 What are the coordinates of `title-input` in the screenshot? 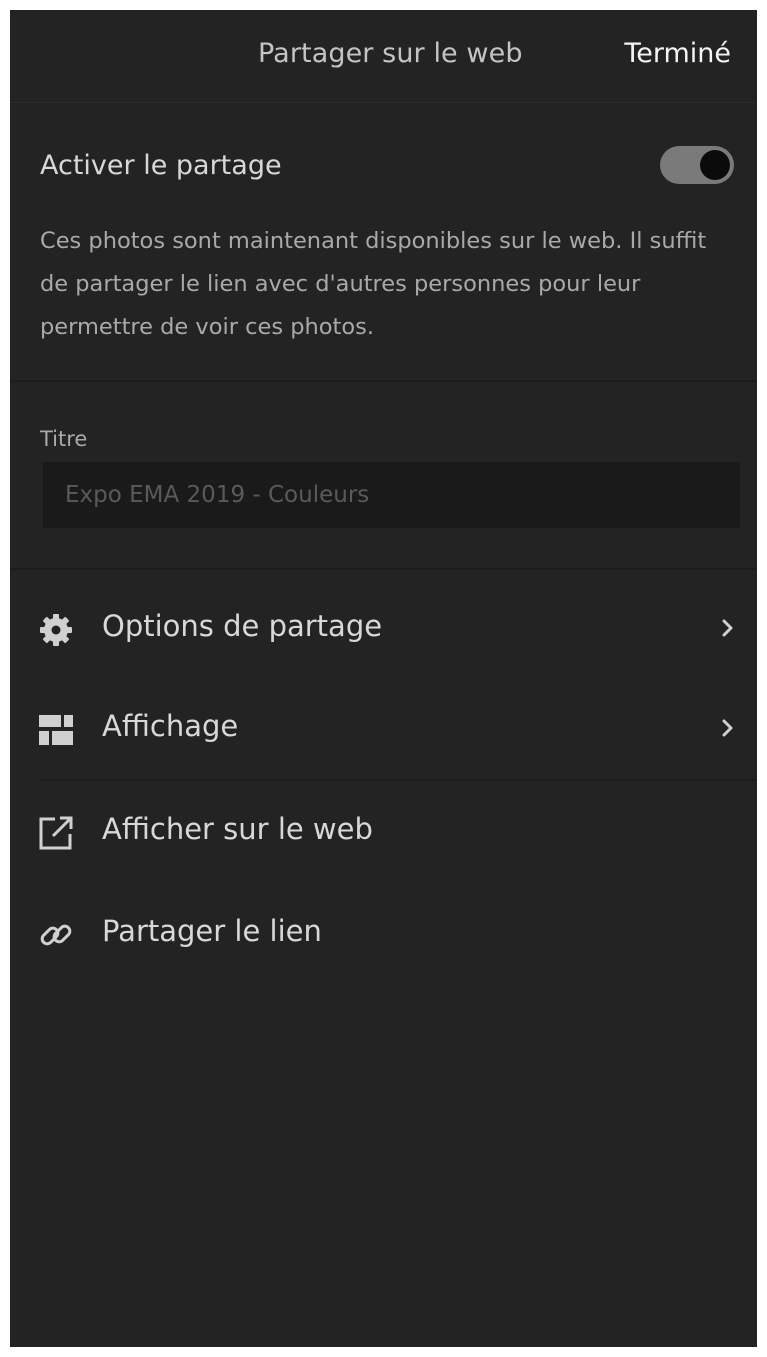 It's located at (391, 495).